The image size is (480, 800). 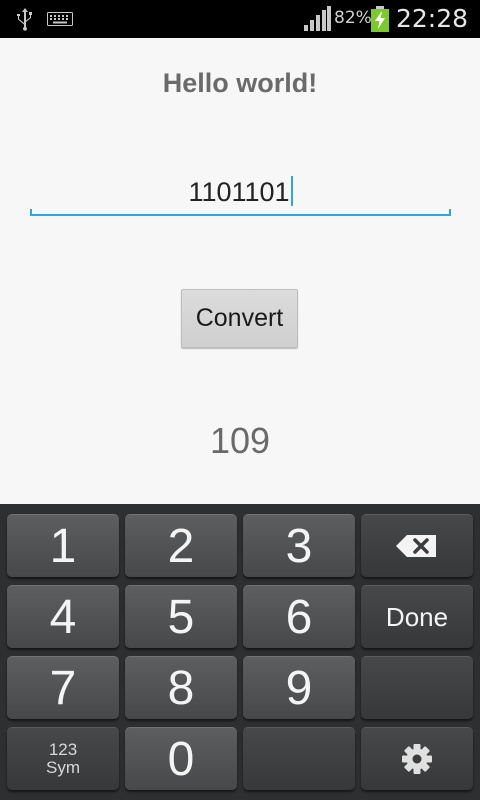 I want to click on key-label: 1, so click(x=63, y=546).